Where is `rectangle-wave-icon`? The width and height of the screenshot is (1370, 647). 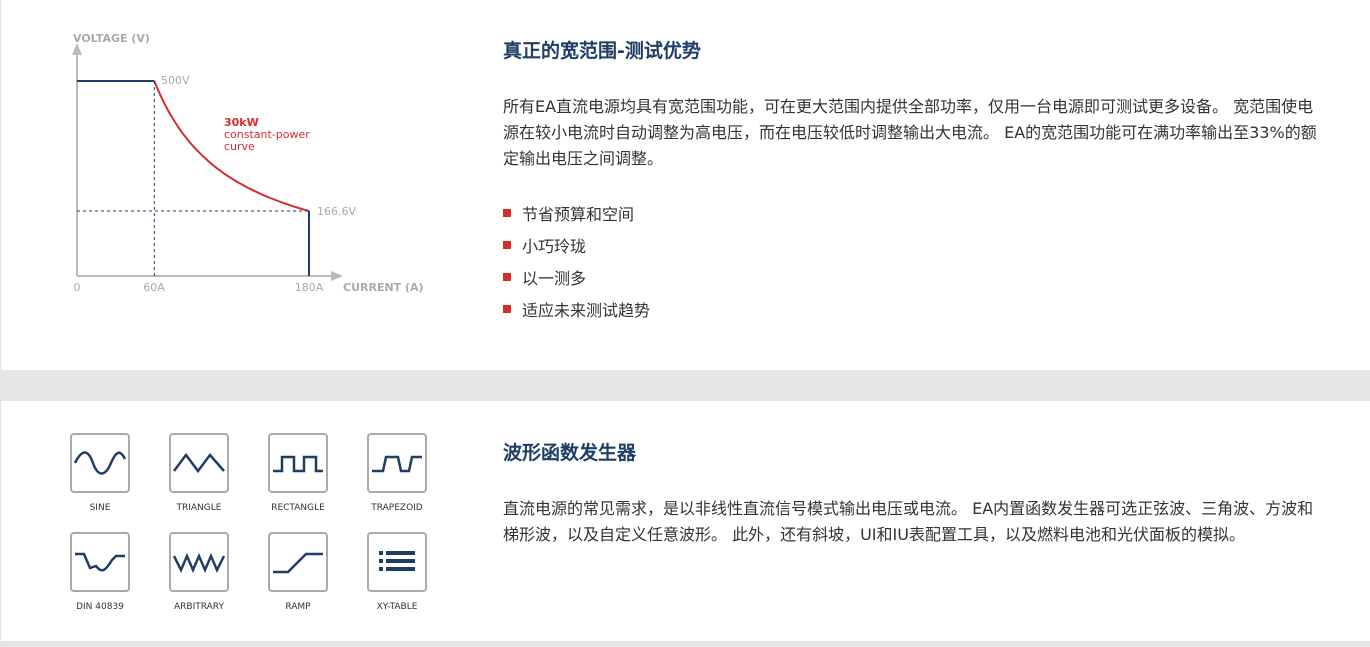 rectangle-wave-icon is located at coordinates (298, 463).